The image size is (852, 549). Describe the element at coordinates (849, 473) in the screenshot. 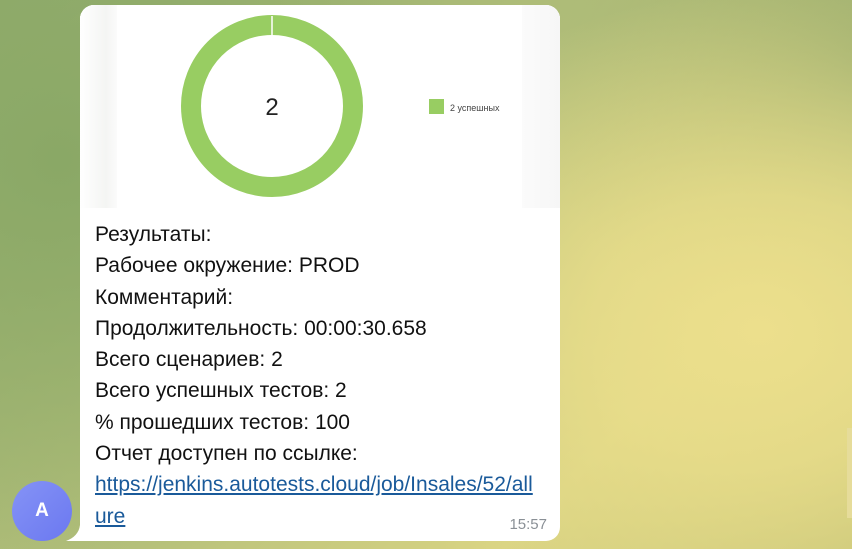

I see `window-edge-strip` at that location.